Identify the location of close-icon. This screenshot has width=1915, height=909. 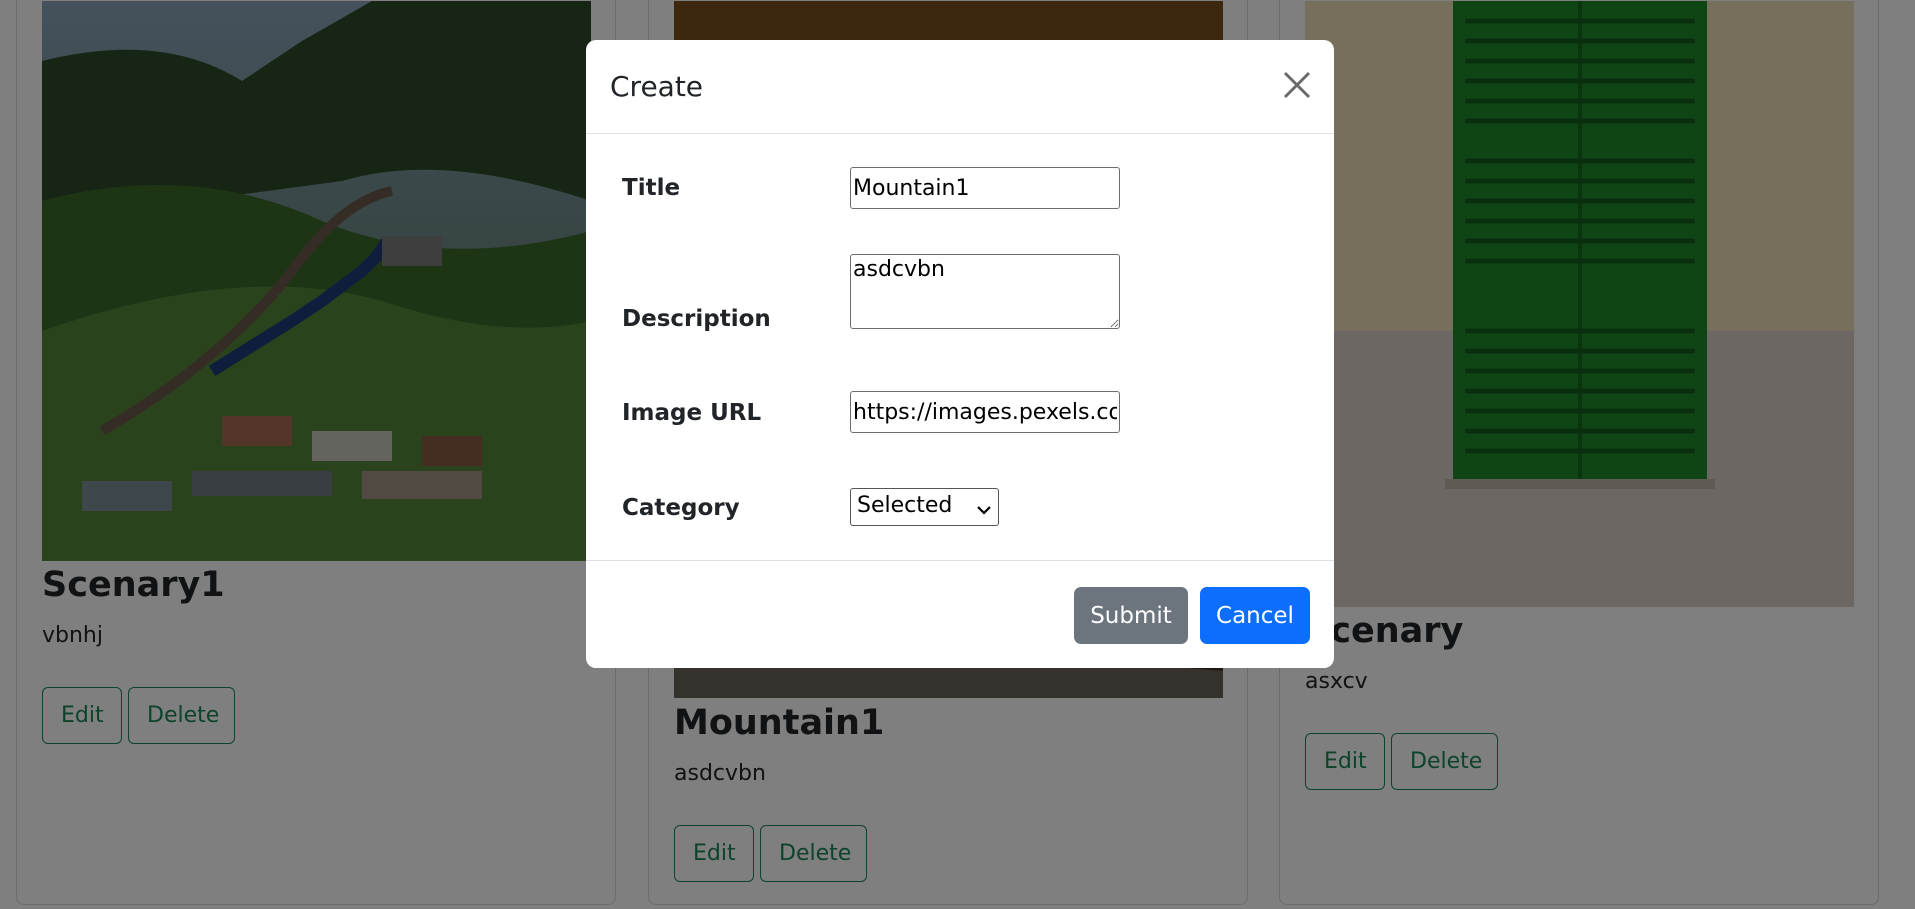
(1297, 85).